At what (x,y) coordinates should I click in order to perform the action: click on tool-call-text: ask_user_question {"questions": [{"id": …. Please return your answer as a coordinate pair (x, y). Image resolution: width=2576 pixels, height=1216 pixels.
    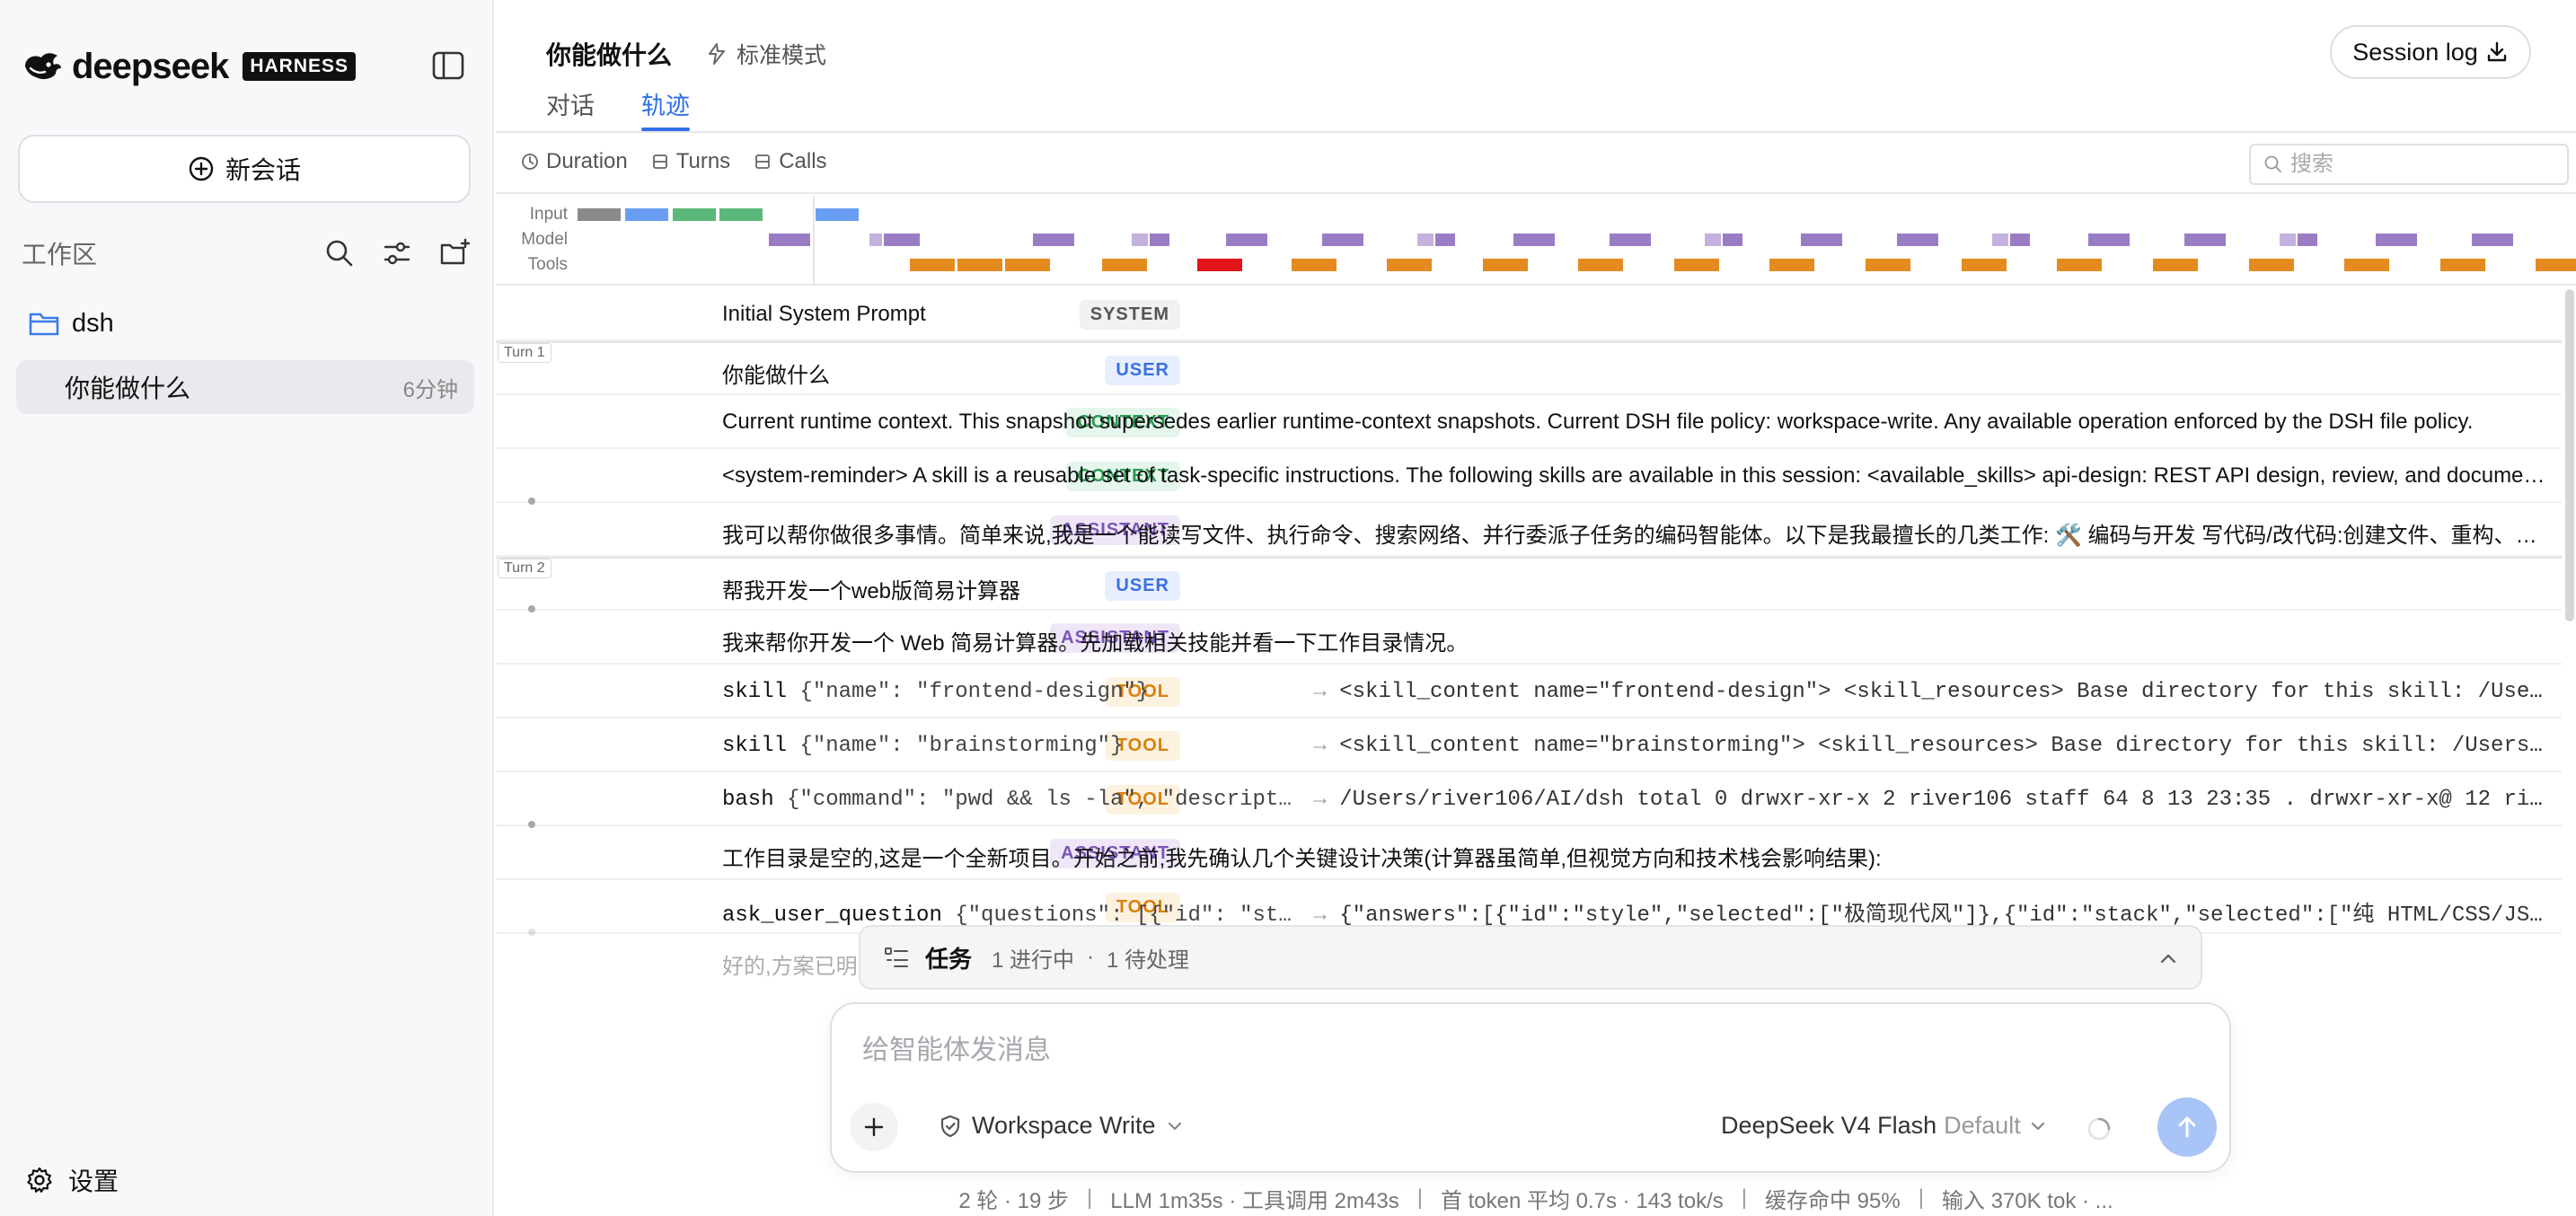
    Looking at the image, I should click on (1638, 911).